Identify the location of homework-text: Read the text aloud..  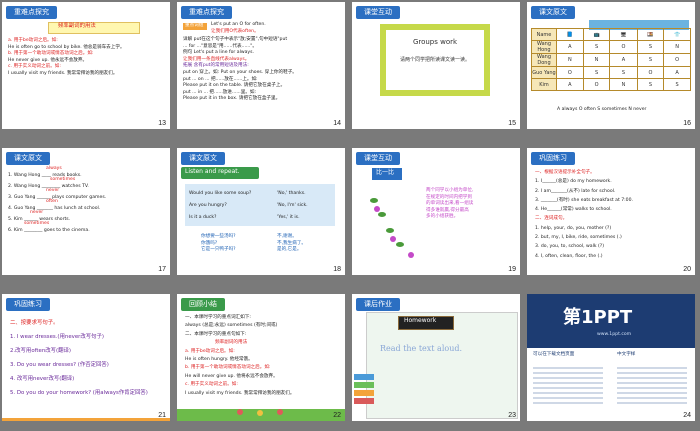
(421, 348).